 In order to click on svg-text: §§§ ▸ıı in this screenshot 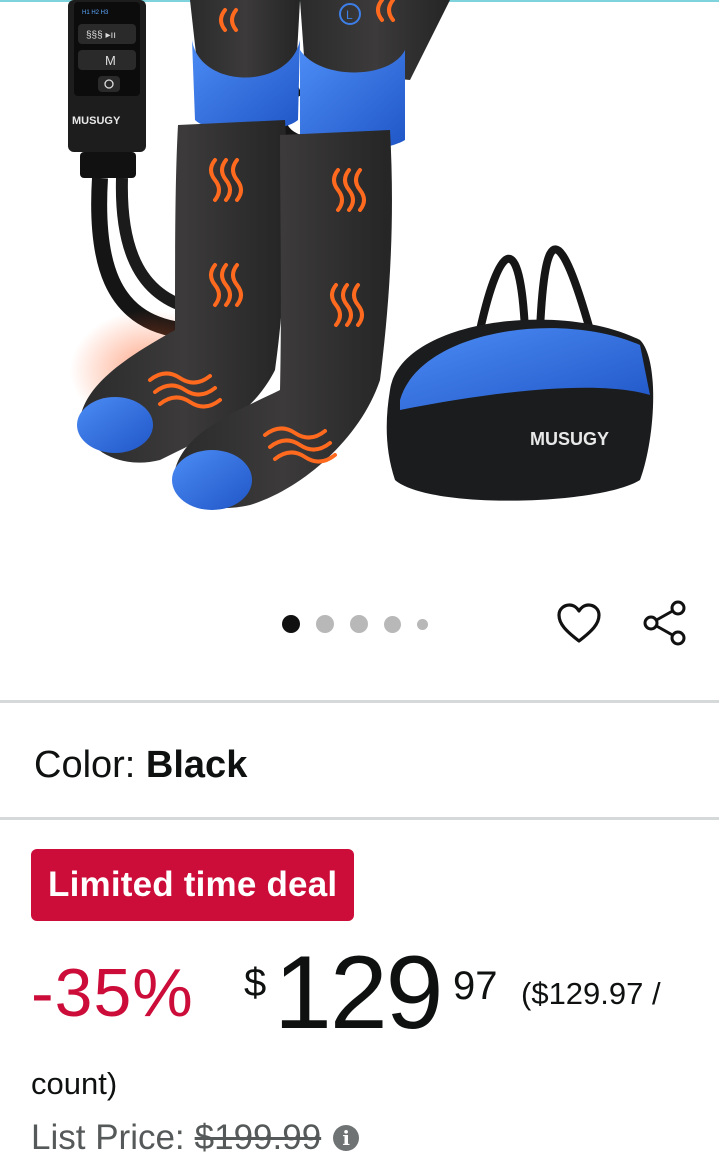, I will do `click(101, 35)`.